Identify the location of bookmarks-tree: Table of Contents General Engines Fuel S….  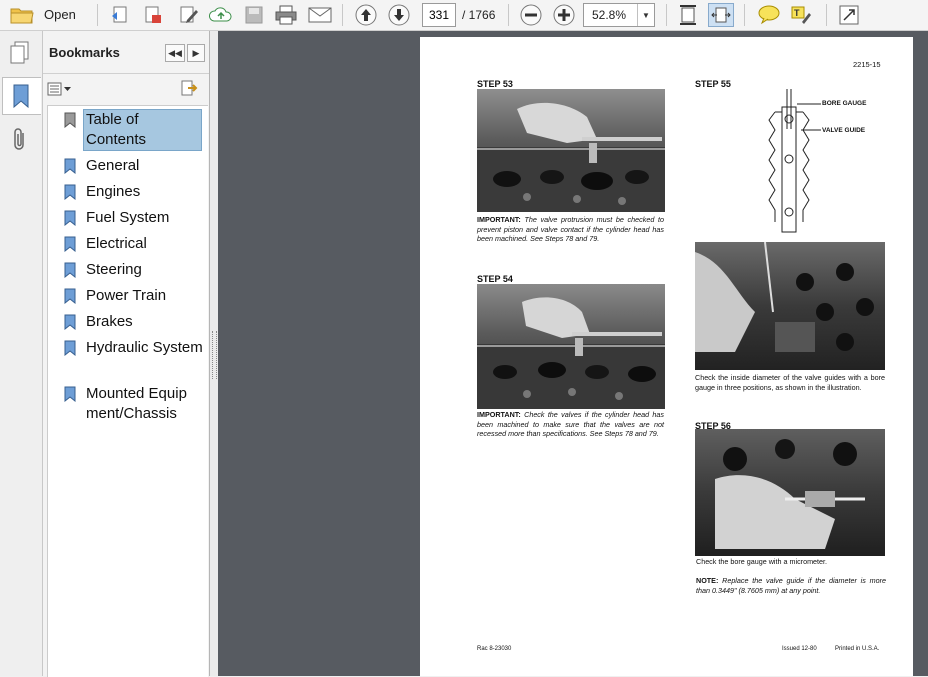
(127, 391).